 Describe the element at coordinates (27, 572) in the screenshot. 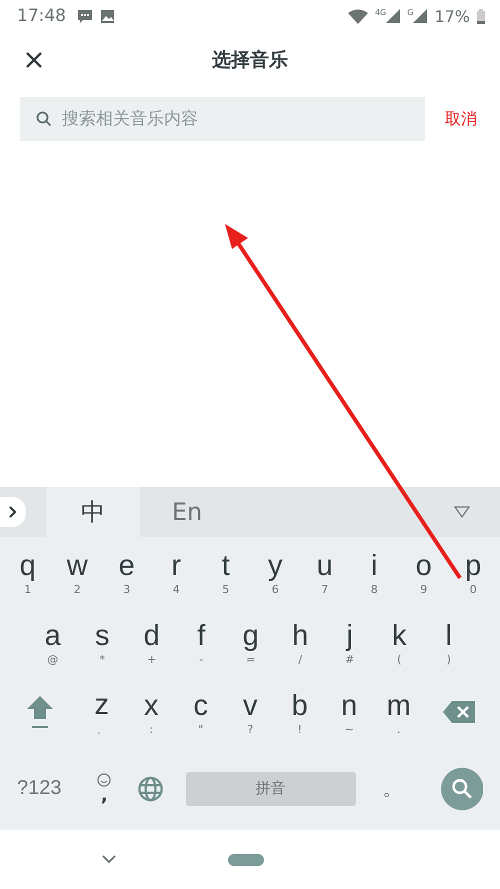

I see `key: q 1` at that location.